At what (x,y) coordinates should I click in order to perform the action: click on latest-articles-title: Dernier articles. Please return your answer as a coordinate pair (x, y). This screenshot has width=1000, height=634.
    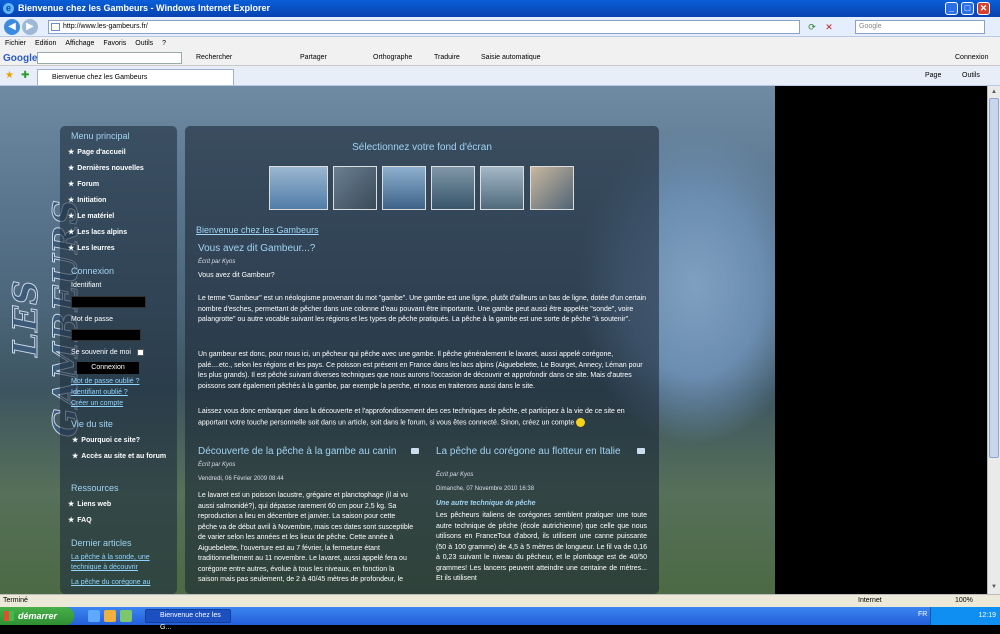
    Looking at the image, I should click on (101, 543).